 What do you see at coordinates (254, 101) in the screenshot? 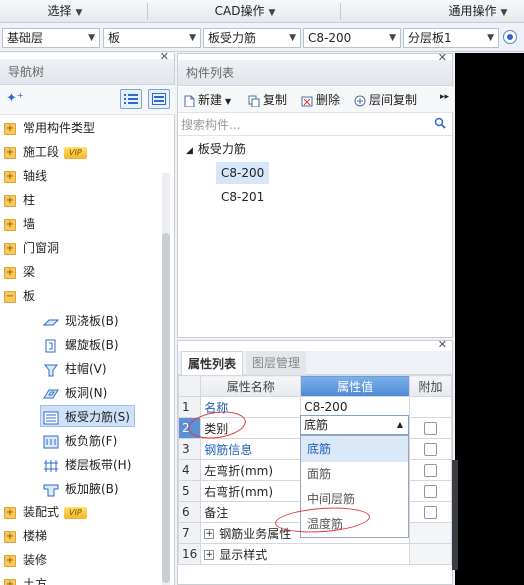
I see `copy-icon` at bounding box center [254, 101].